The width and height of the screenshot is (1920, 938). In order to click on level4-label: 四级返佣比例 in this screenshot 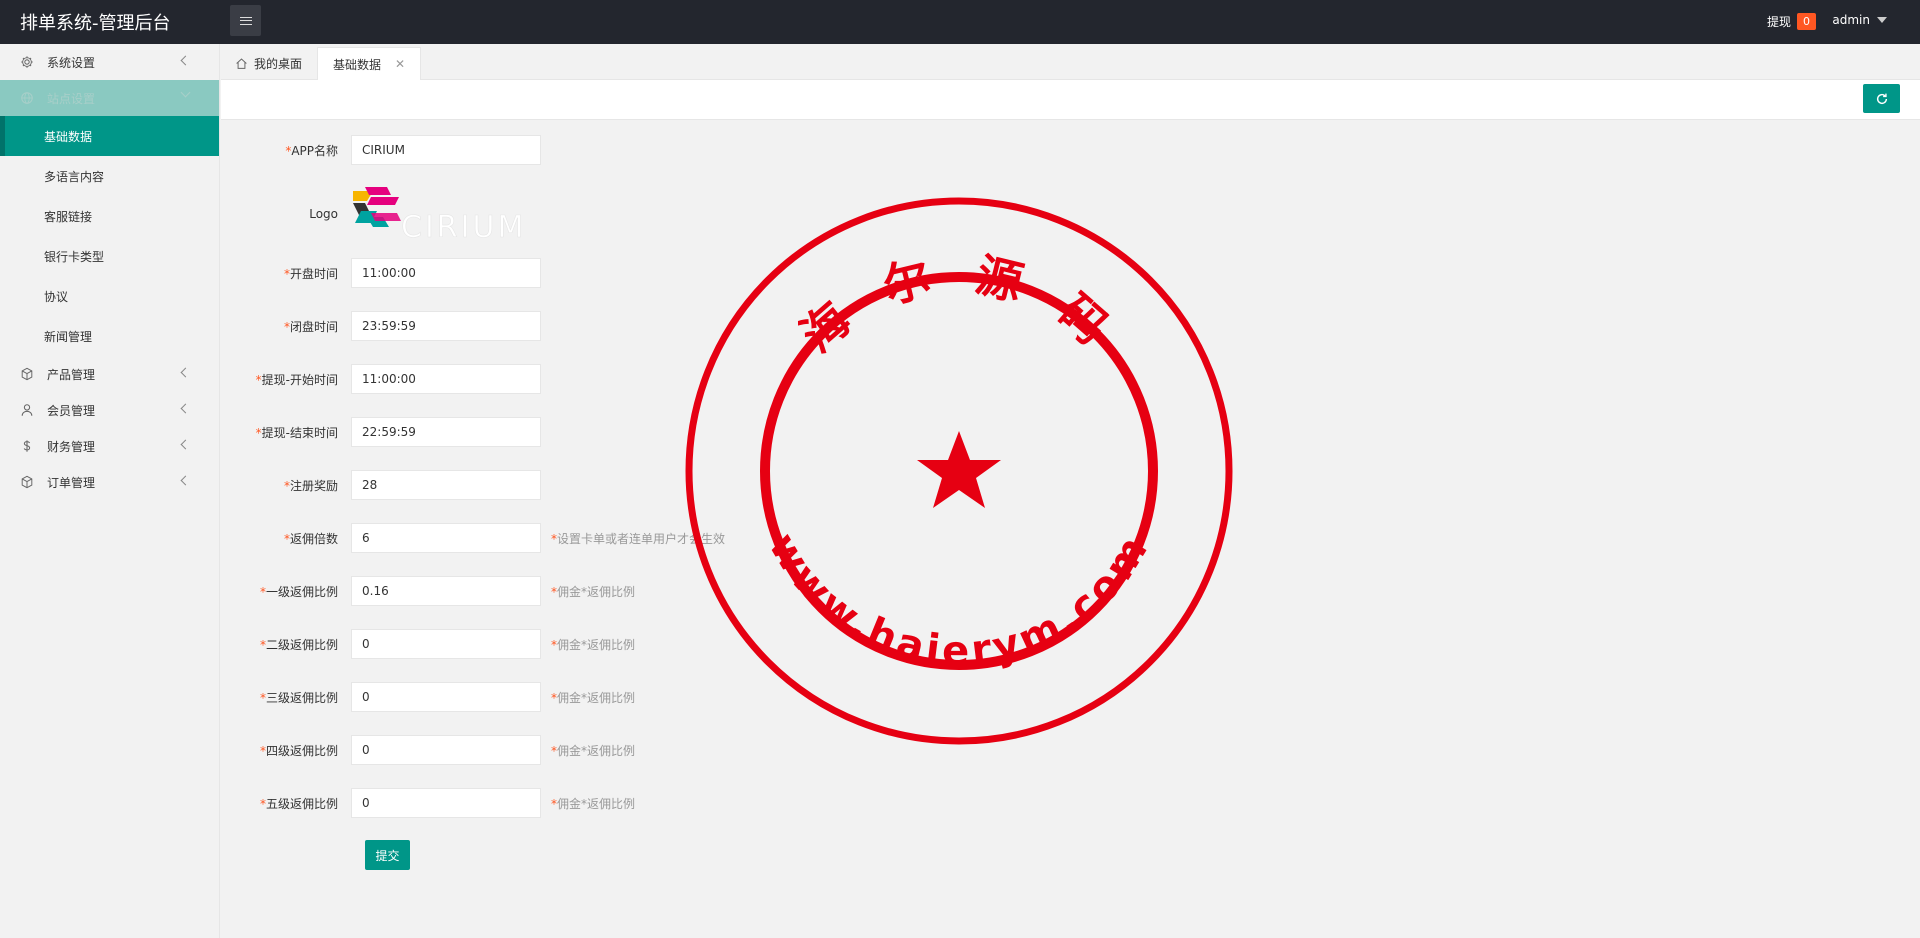, I will do `click(301, 750)`.